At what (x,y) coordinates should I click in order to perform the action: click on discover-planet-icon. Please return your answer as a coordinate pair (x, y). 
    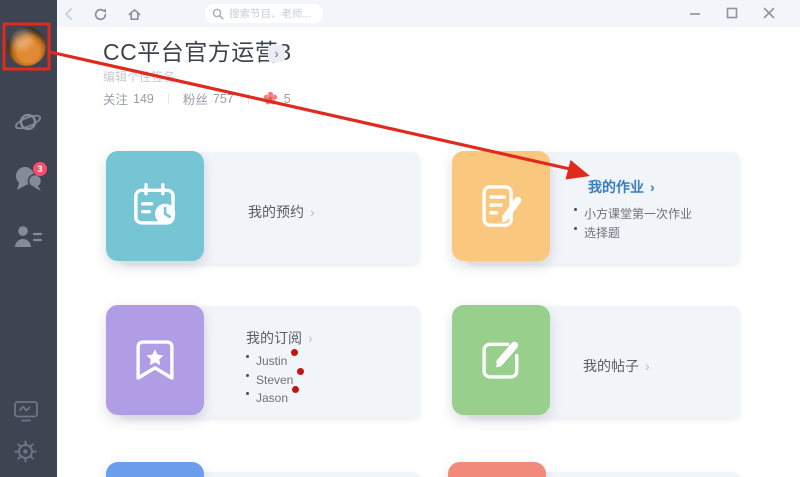
    Looking at the image, I should click on (28, 122).